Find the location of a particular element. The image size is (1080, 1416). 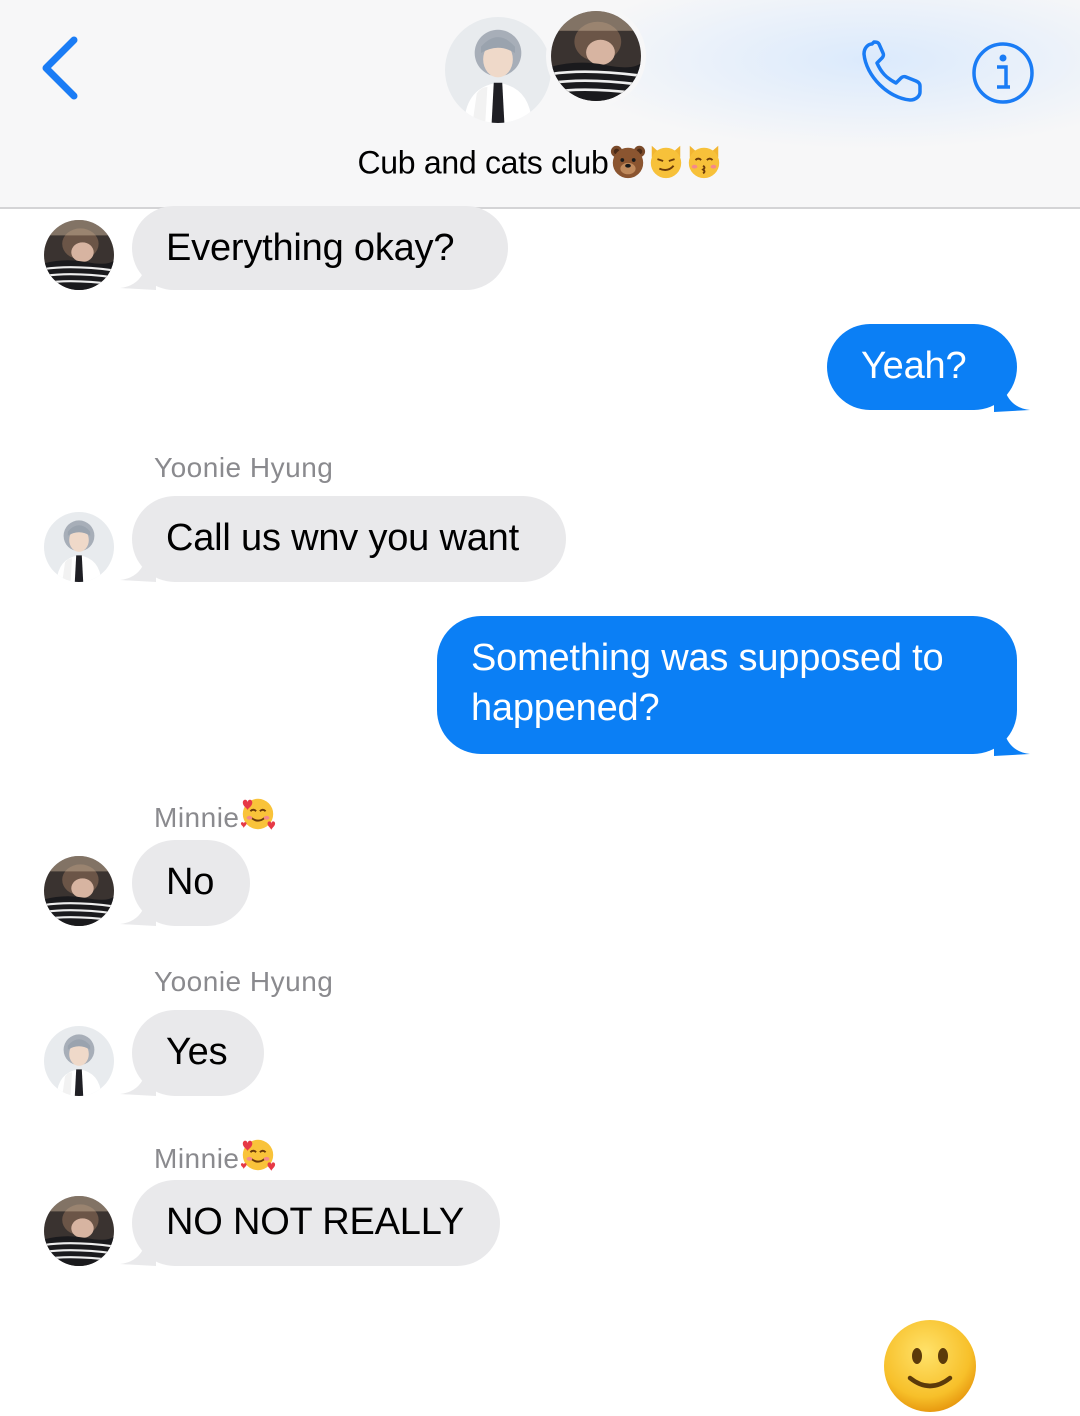

message-bubble: Yes is located at coordinates (198, 1053).